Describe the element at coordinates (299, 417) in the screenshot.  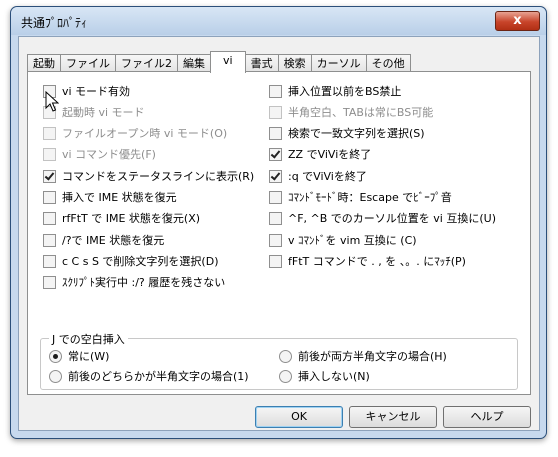
I see `ok-button: OK` at that location.